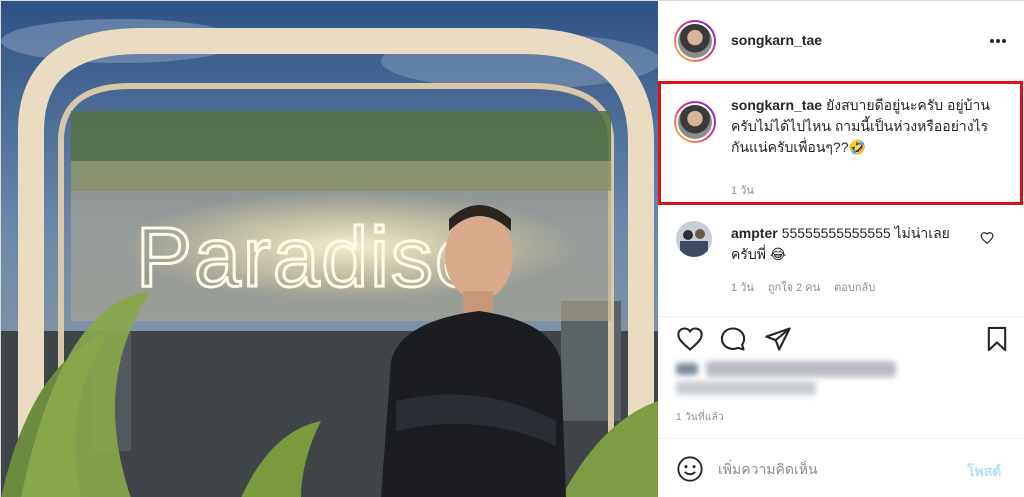  What do you see at coordinates (310, 257) in the screenshot?
I see `neon-sign-text: Paradise` at bounding box center [310, 257].